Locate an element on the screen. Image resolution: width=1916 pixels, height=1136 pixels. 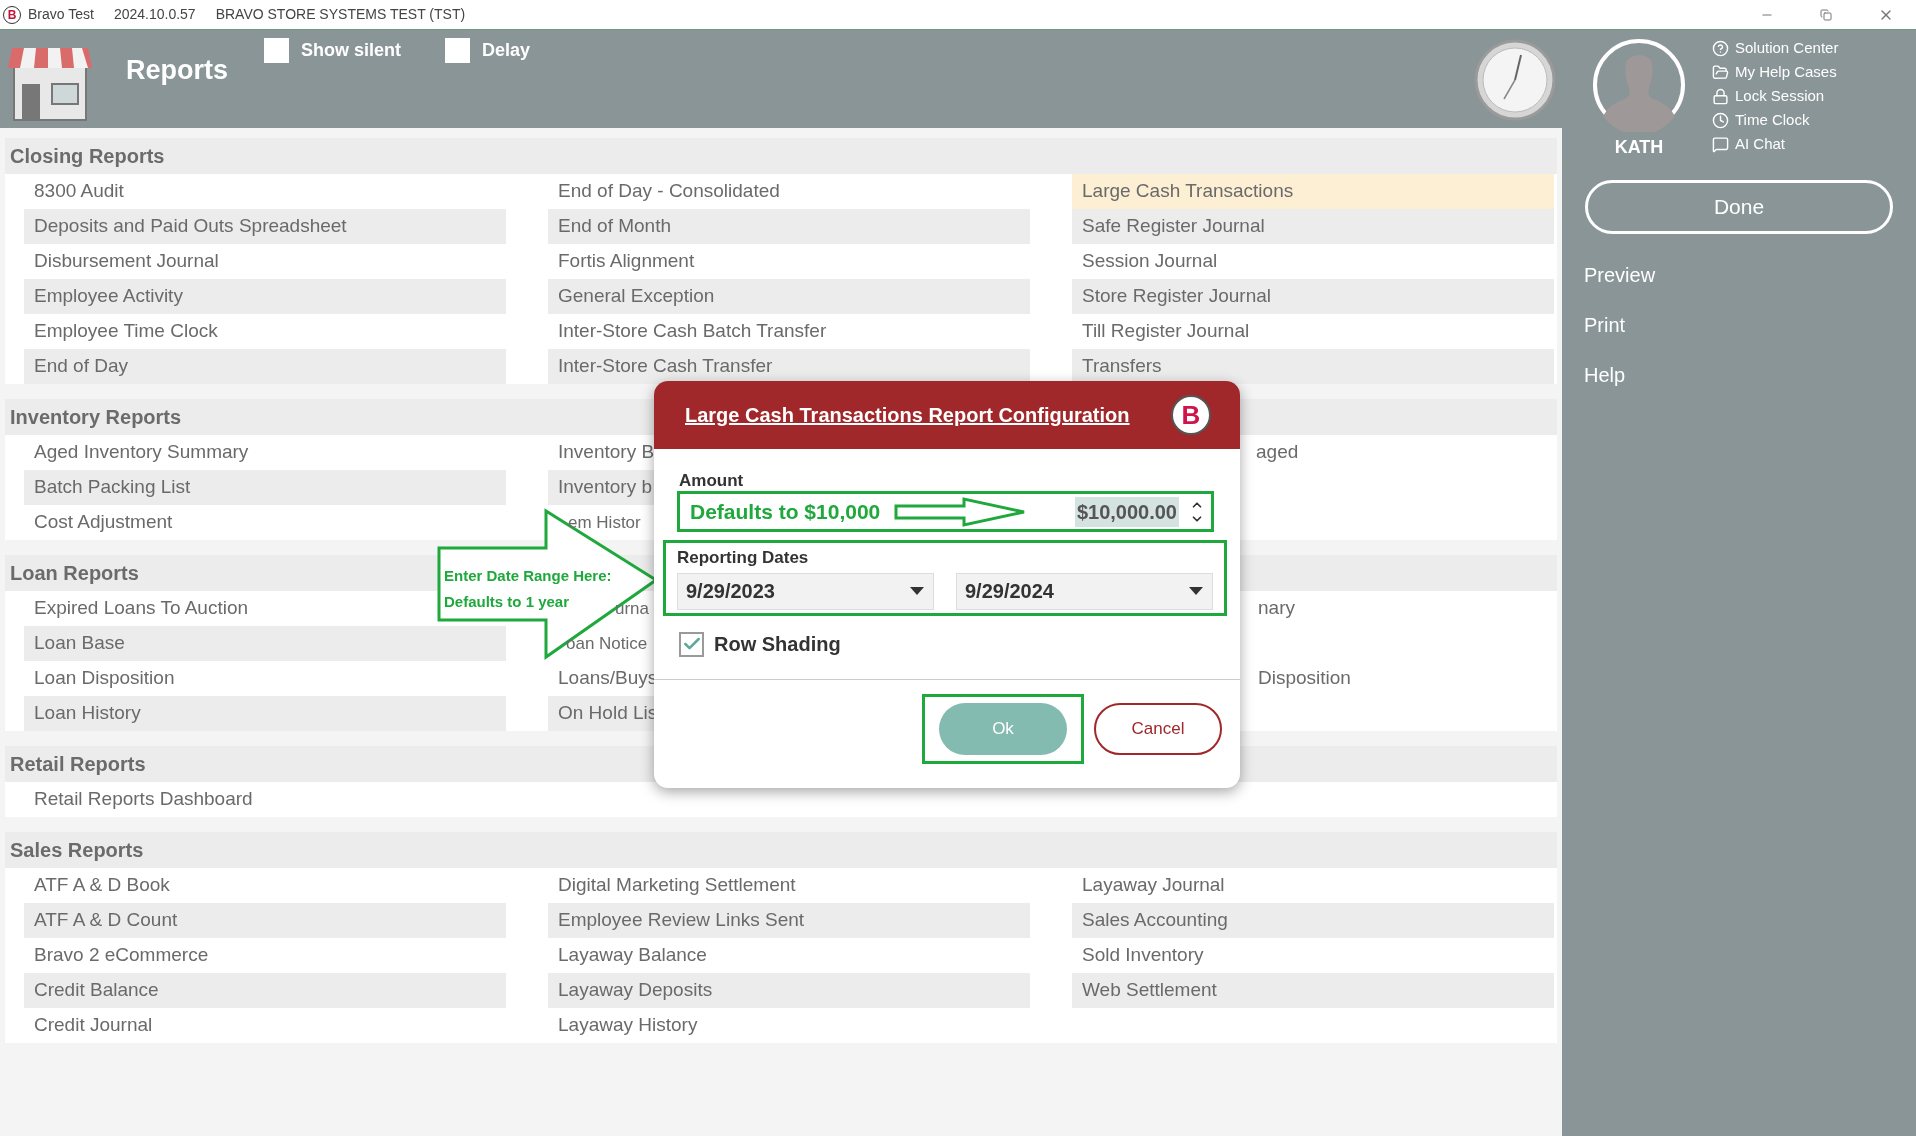
annotation-note: Enter Date Range Here: is located at coordinates (528, 576).